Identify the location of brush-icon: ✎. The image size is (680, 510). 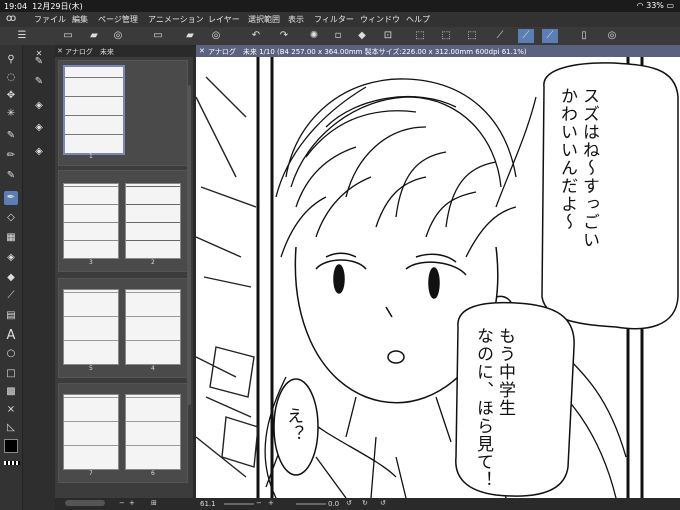
(11, 176).